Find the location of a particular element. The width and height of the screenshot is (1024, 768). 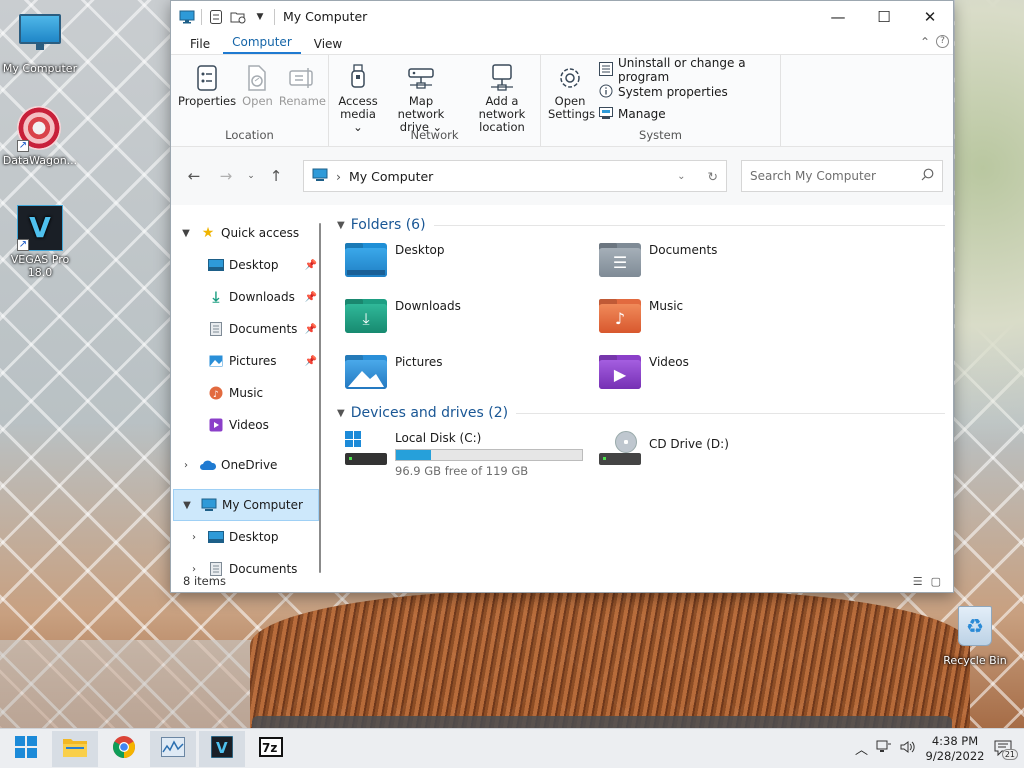

clock: 4:38 PM 9/28/2022 is located at coordinates (955, 749).